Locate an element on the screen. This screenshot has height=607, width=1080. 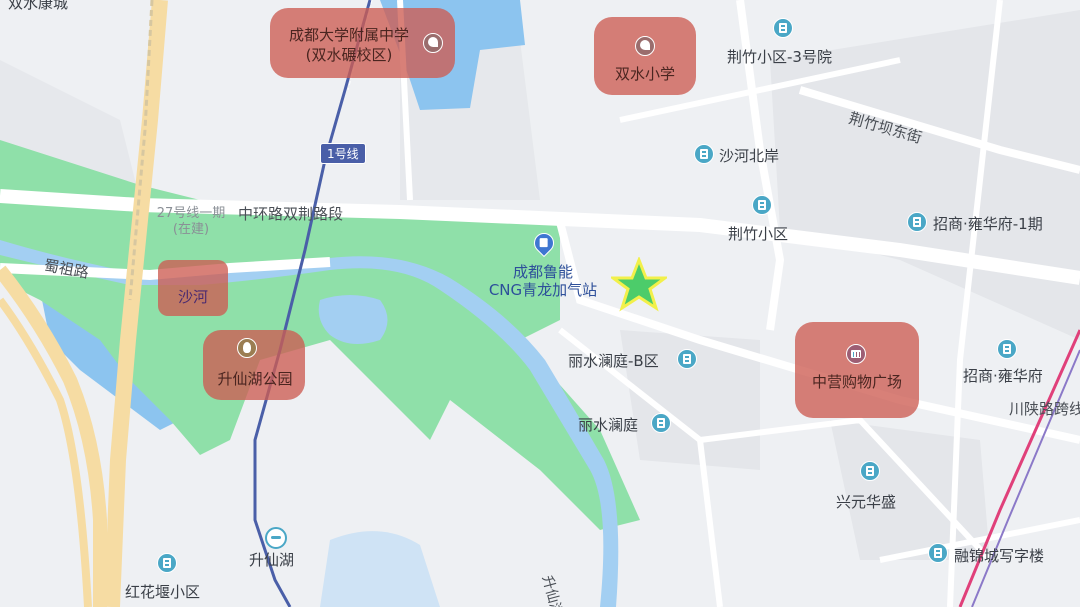
mall-label: 中营购物广场 is located at coordinates (857, 382).